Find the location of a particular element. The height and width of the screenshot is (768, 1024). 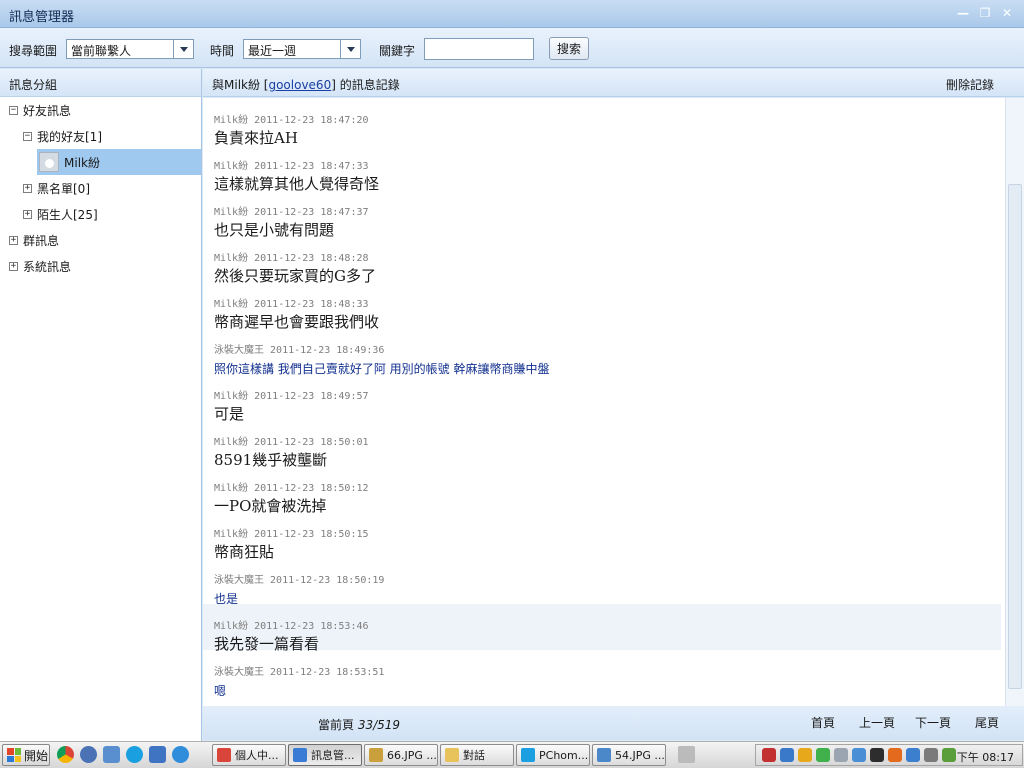

pagination-footer: 當前頁 33/519 首頁 上一頁 下一頁 尾頁 is located at coordinates (613, 723).